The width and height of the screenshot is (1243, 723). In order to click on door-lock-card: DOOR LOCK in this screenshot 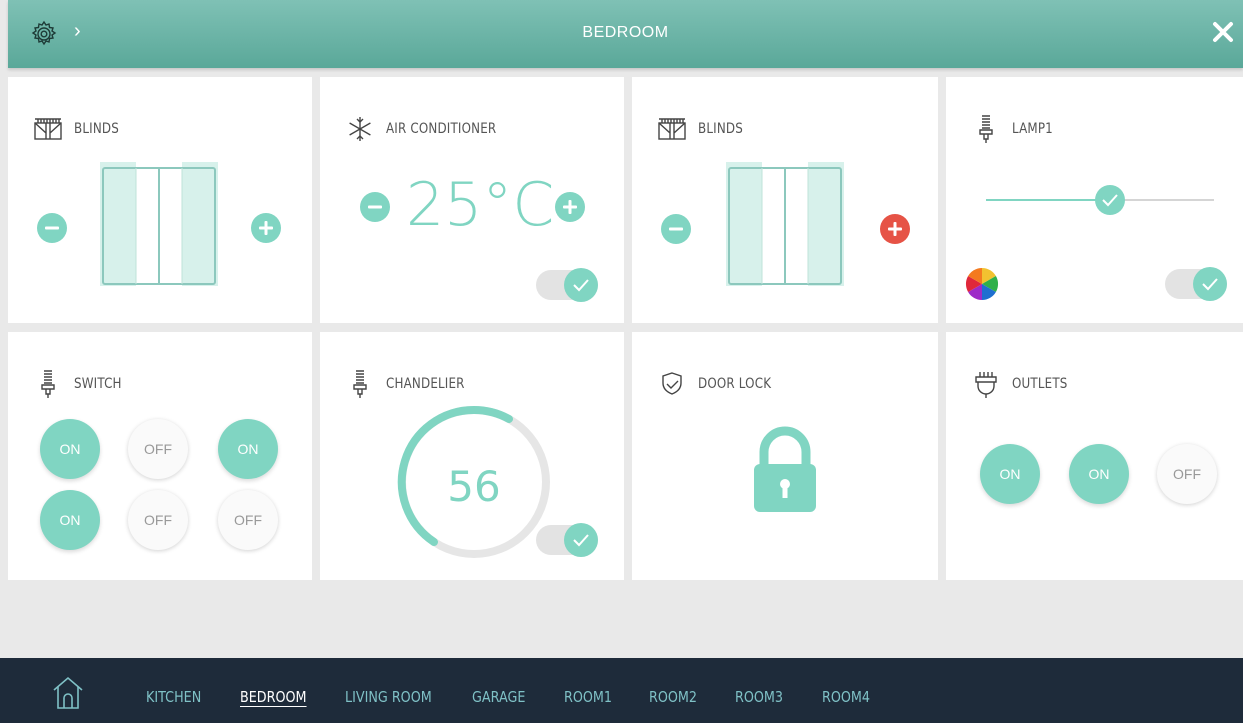, I will do `click(785, 456)`.